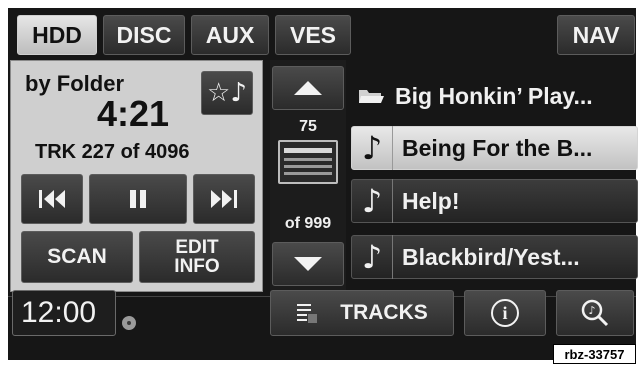 The image size is (644, 369). I want to click on tracks-button: TRACKS, so click(362, 313).